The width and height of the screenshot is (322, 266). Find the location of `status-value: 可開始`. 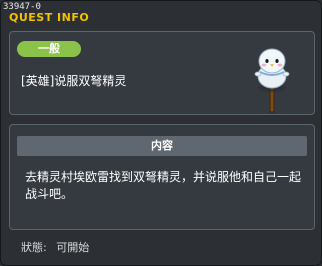

status-value: 可開始 is located at coordinates (73, 247).